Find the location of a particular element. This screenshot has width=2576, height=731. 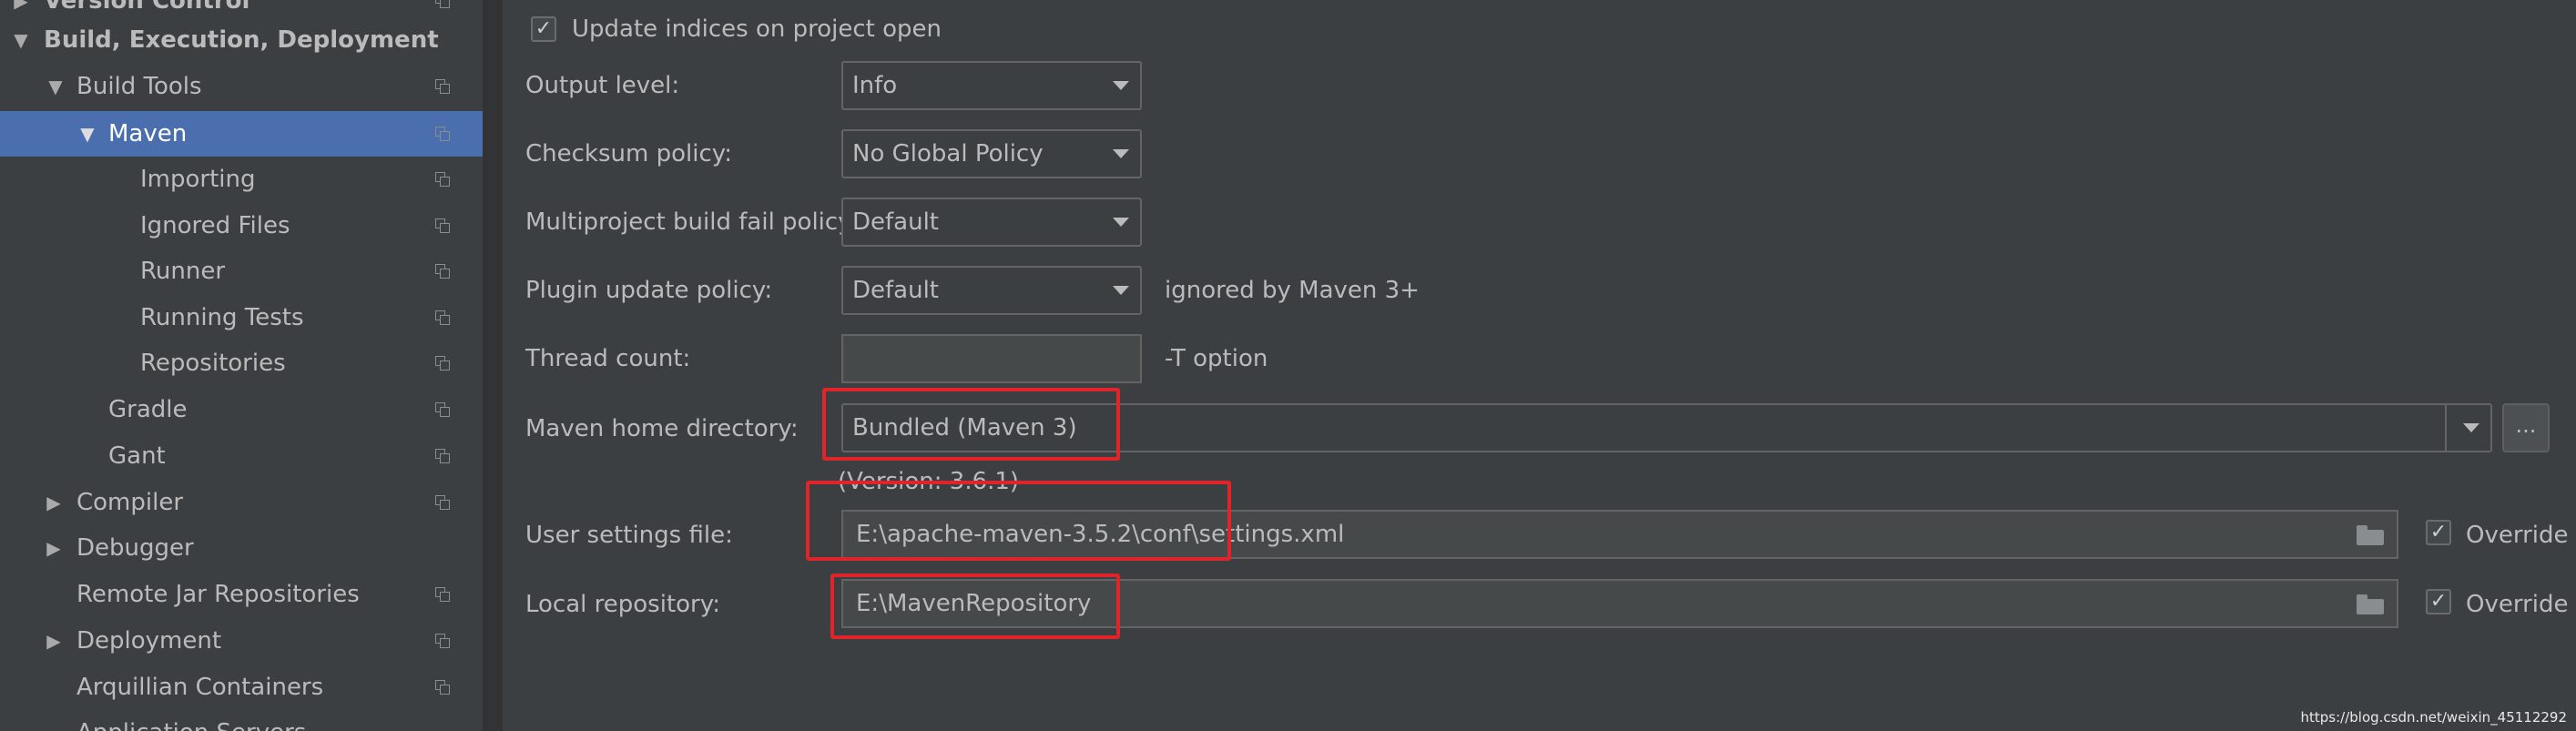

tree-item-label: Maven is located at coordinates (148, 133).